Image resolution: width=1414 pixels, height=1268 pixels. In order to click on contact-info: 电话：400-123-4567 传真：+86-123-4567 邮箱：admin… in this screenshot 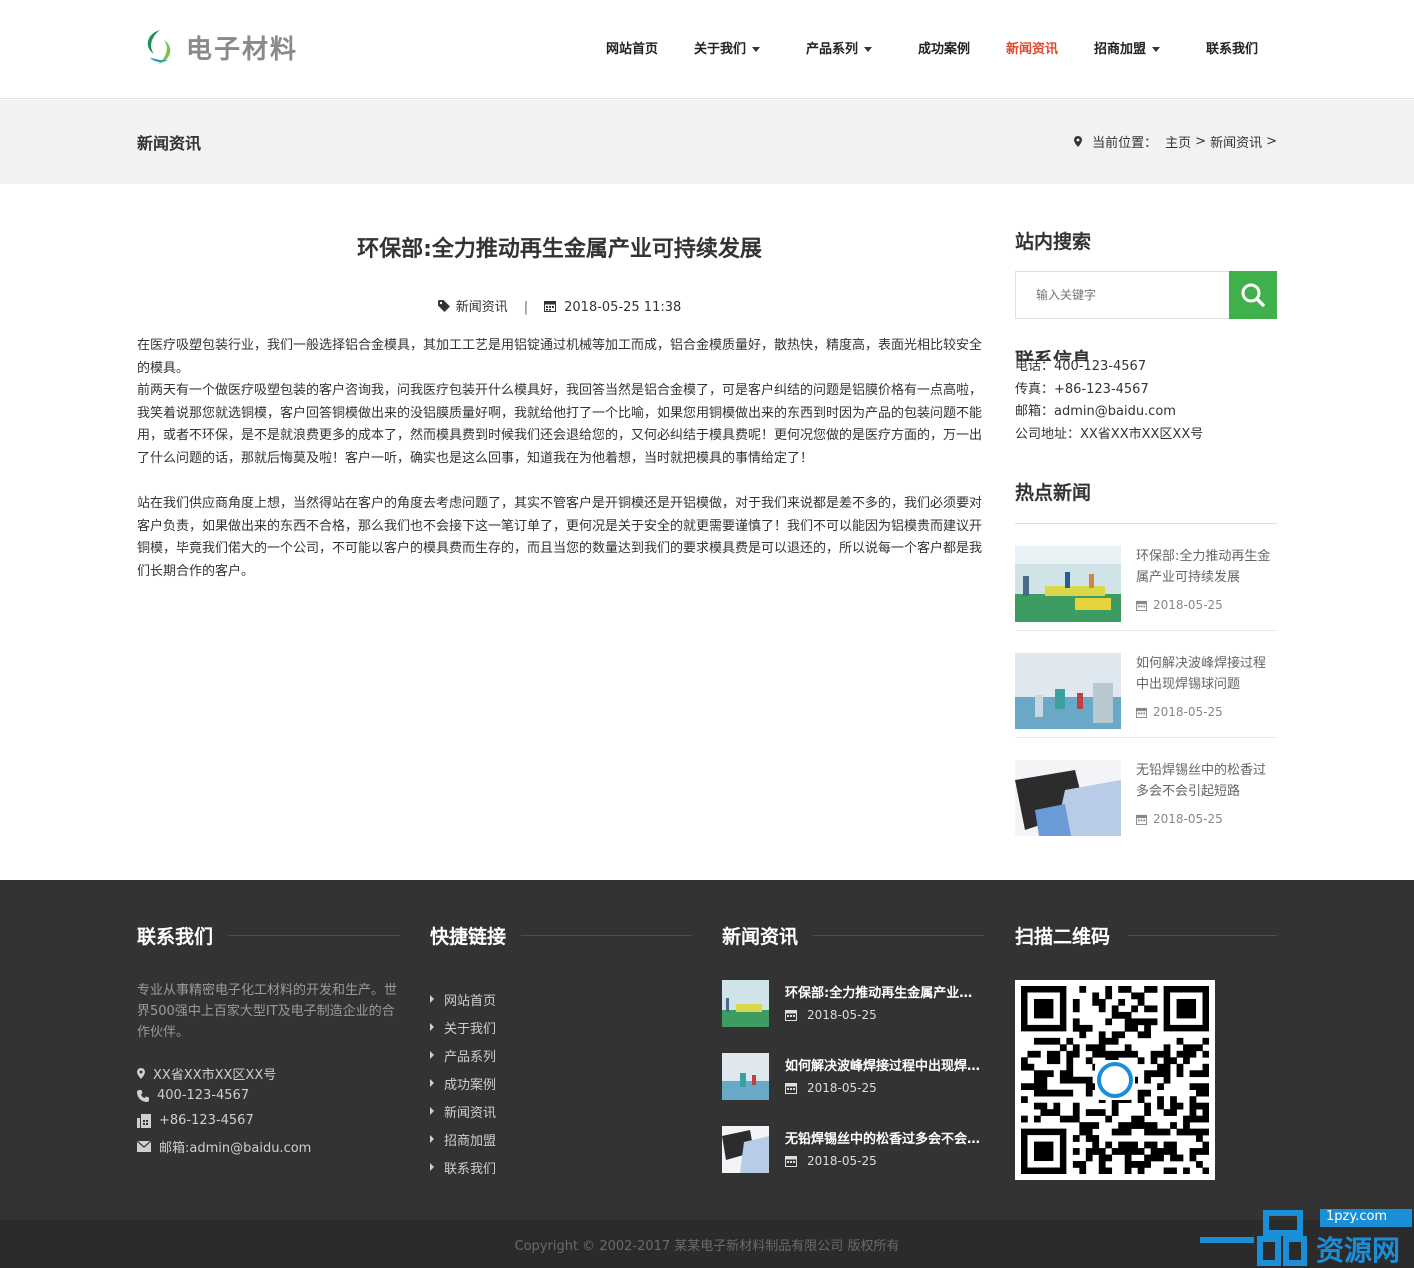, I will do `click(1146, 401)`.